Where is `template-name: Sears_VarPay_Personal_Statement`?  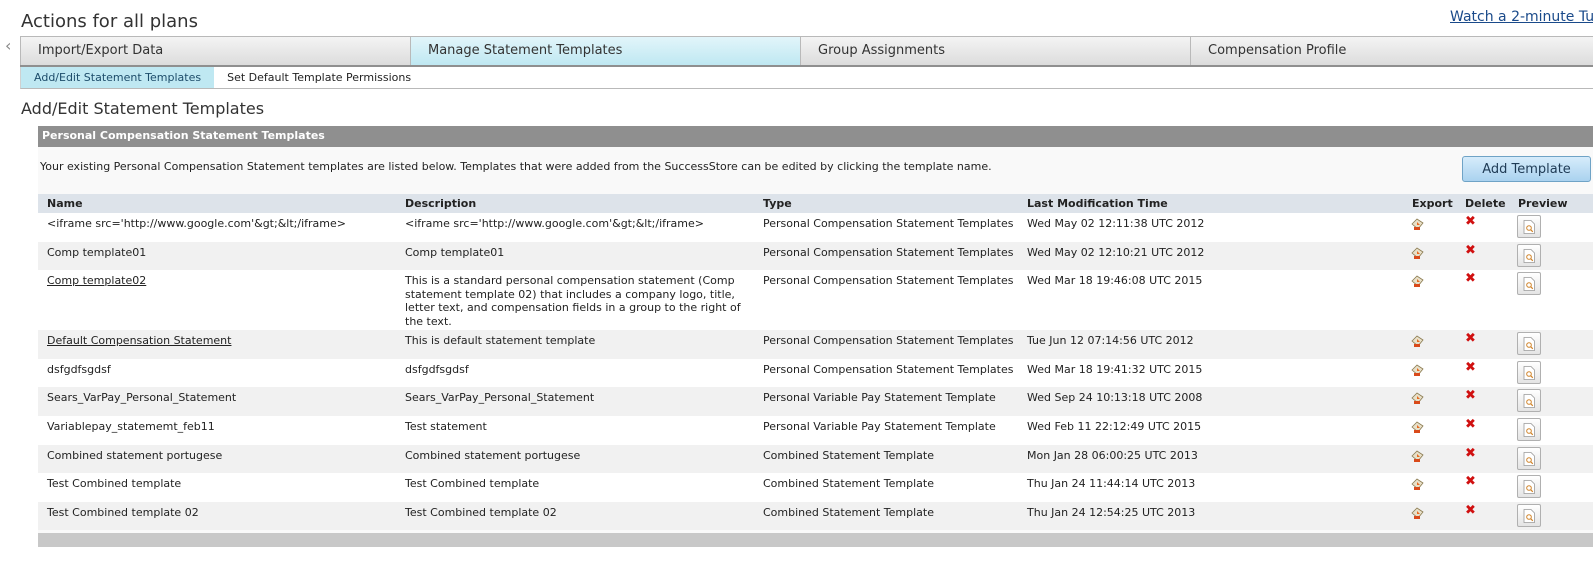
template-name: Sears_VarPay_Personal_Statement is located at coordinates (142, 398).